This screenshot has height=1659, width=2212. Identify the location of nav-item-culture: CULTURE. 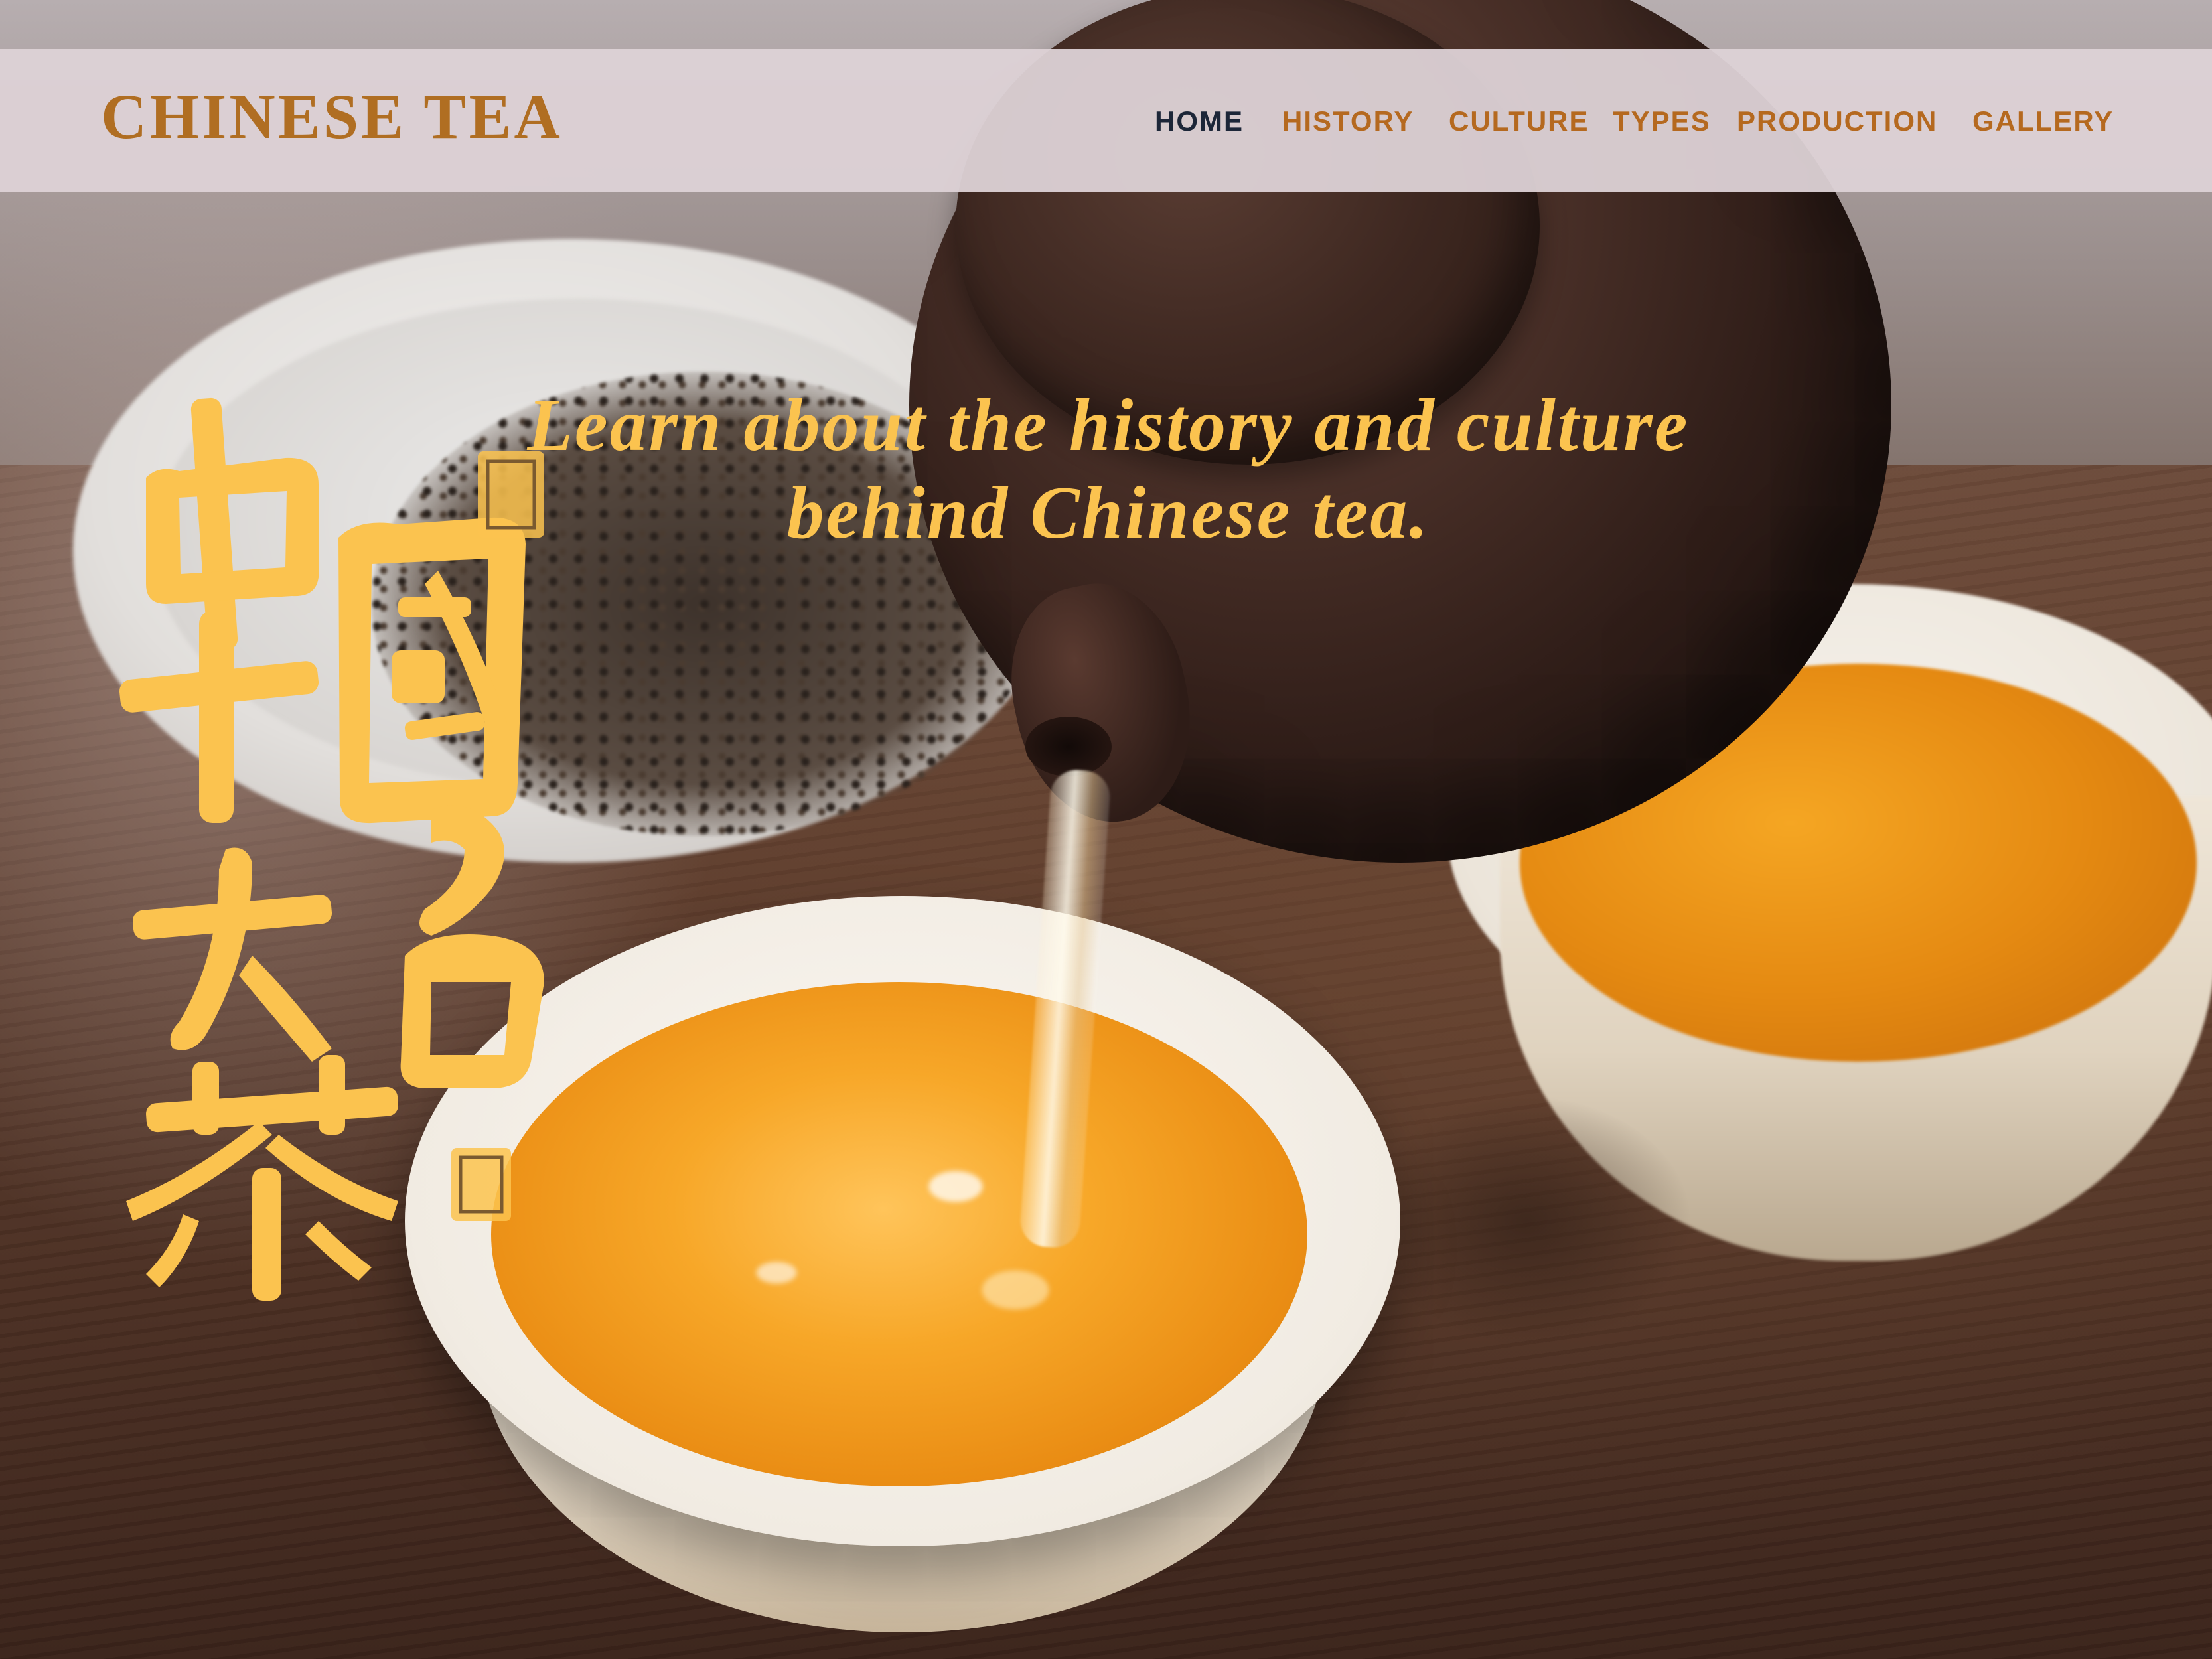
(1519, 121).